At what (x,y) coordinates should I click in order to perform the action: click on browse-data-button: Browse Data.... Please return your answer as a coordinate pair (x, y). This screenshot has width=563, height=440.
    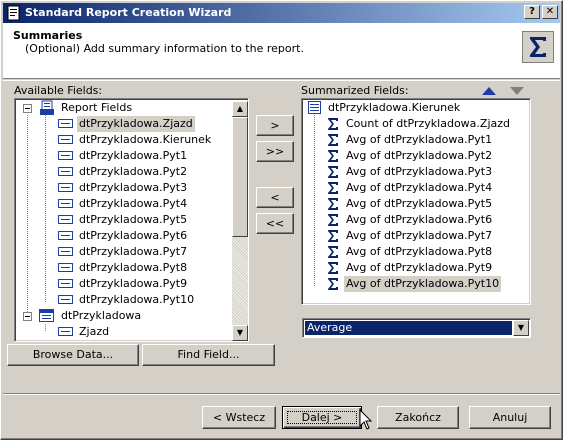
    Looking at the image, I should click on (73, 355).